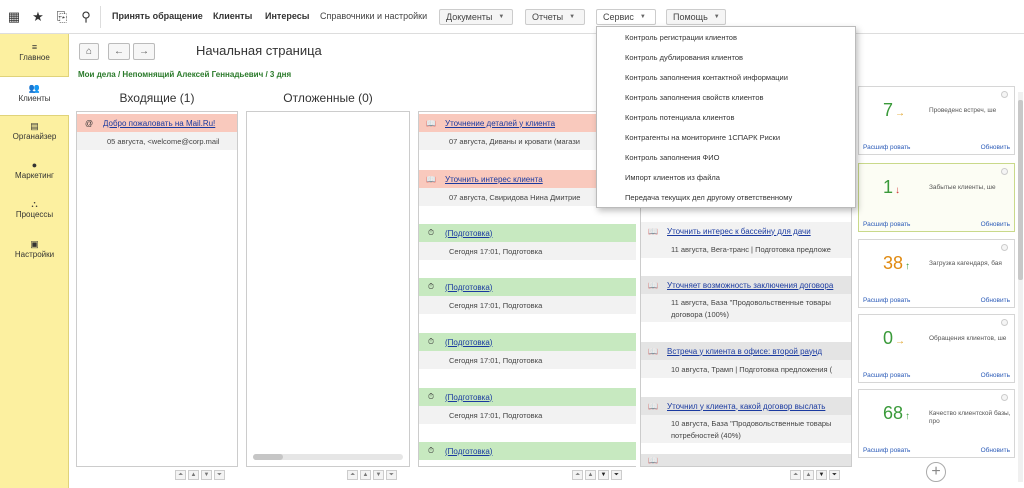 The height and width of the screenshot is (488, 1024). Describe the element at coordinates (936, 472) in the screenshot. I see `add-widget-button: +` at that location.